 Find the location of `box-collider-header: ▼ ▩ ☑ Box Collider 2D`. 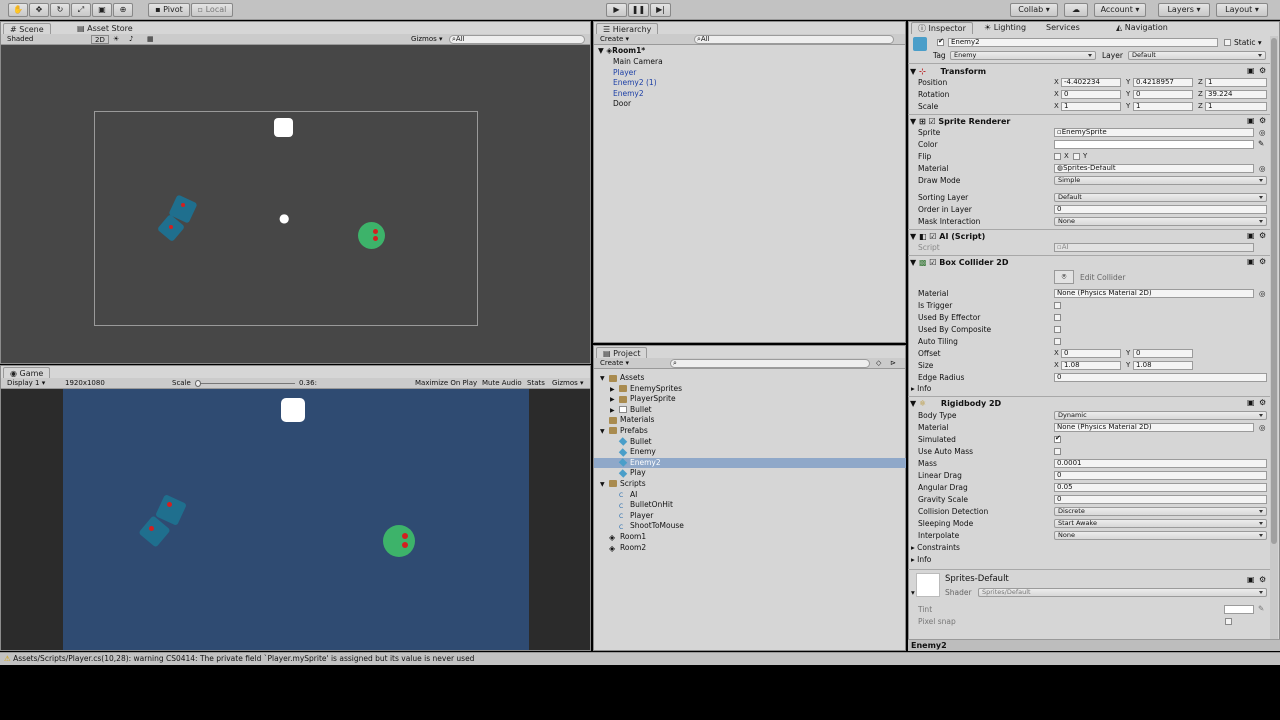

box-collider-header: ▼ ▩ ☑ Box Collider 2D is located at coordinates (1089, 263).